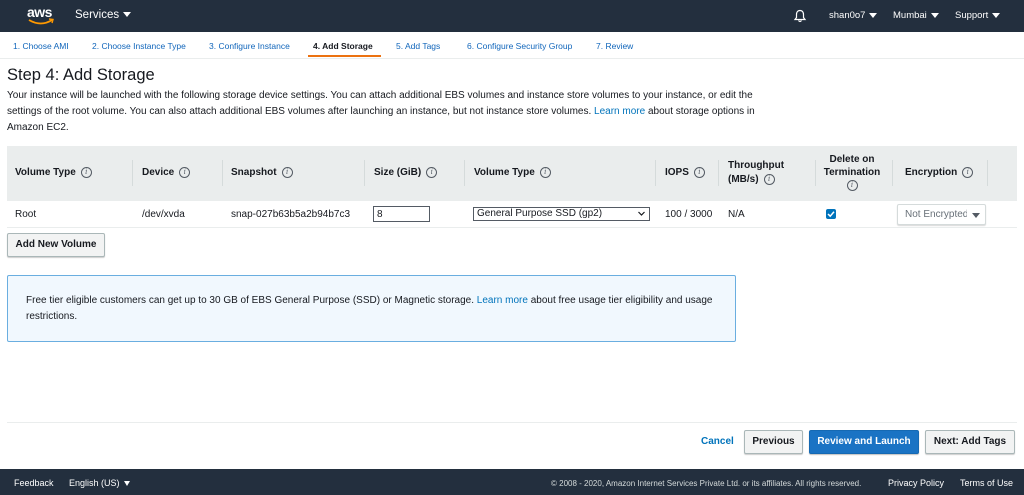 This screenshot has width=1024, height=495. I want to click on next-add-tags-button: Next: Add Tags, so click(970, 442).